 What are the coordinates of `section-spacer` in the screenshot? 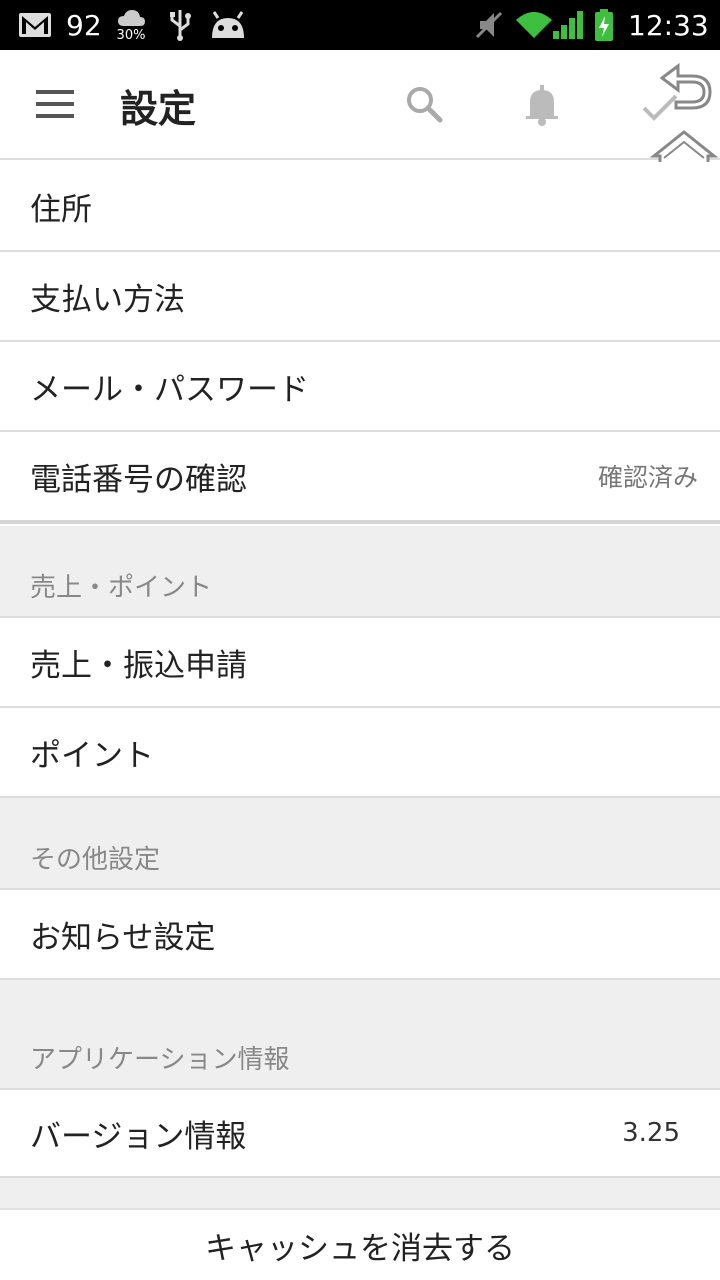 It's located at (360, 1193).